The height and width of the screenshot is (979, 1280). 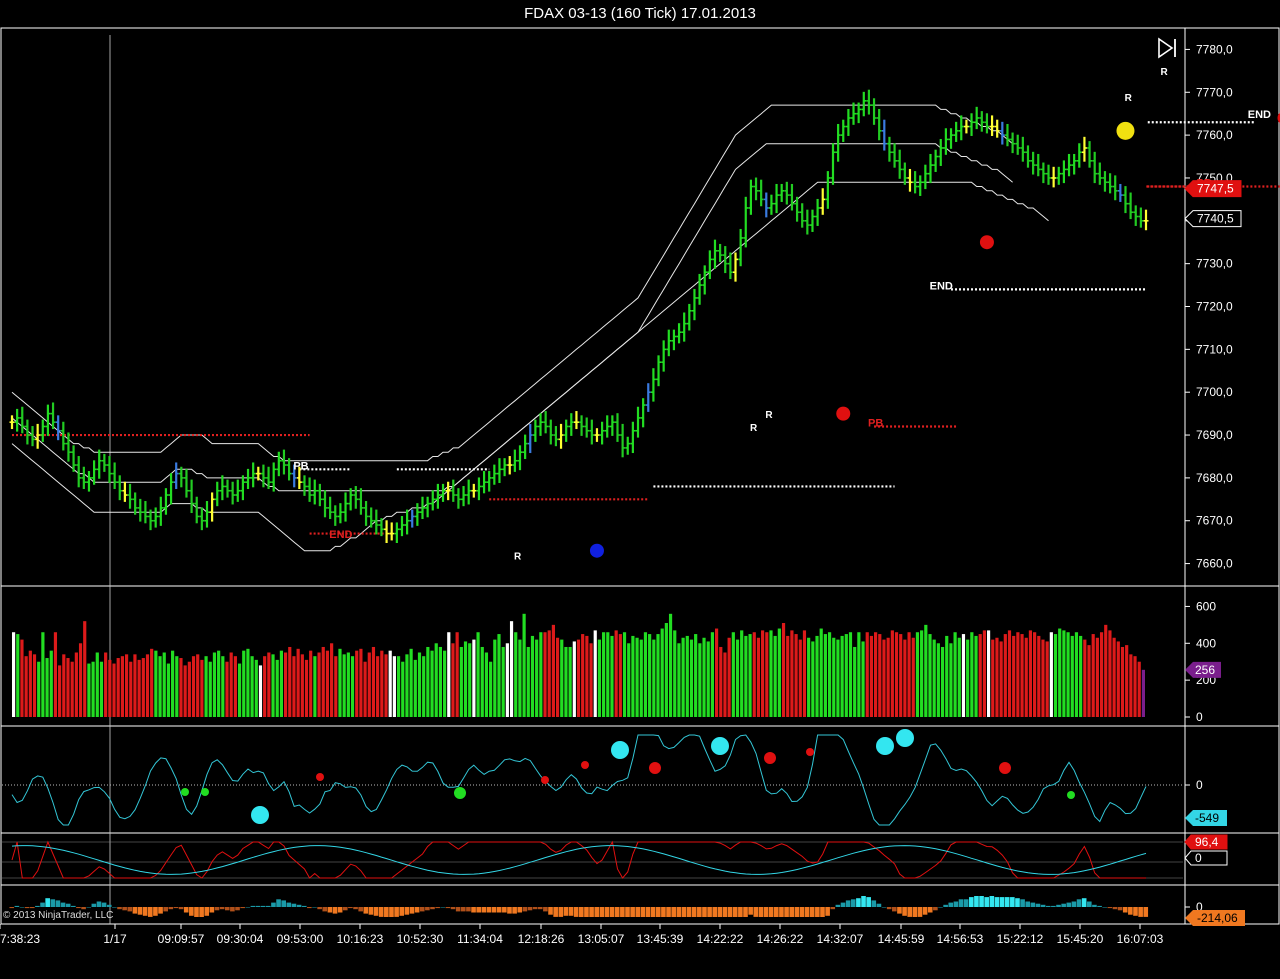 I want to click on y-tick-label: 0, so click(x=1199, y=717).